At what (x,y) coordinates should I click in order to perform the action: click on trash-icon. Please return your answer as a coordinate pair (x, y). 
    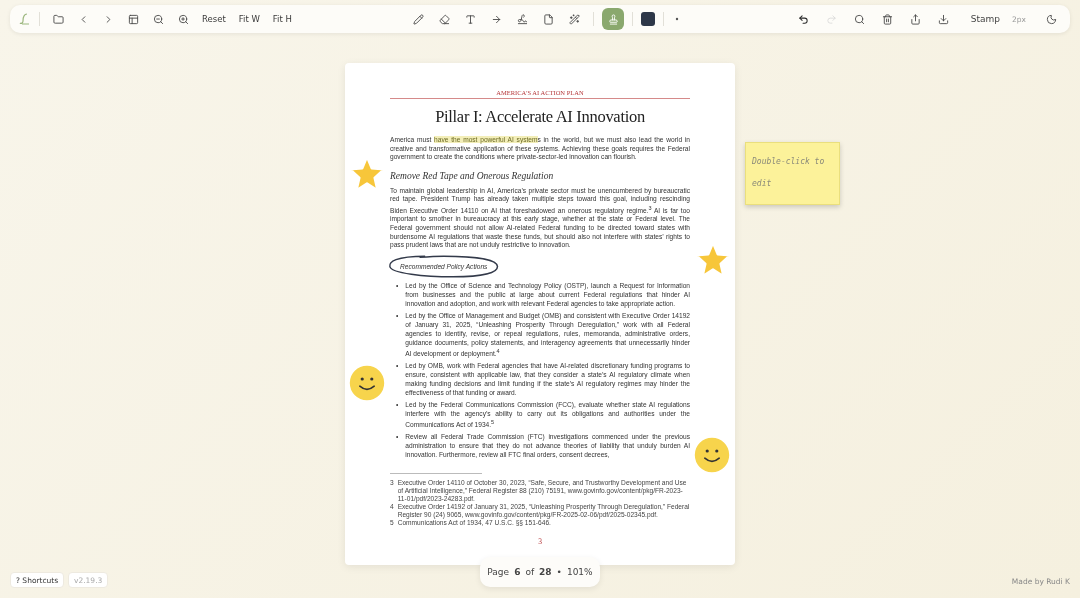
    Looking at the image, I should click on (888, 19).